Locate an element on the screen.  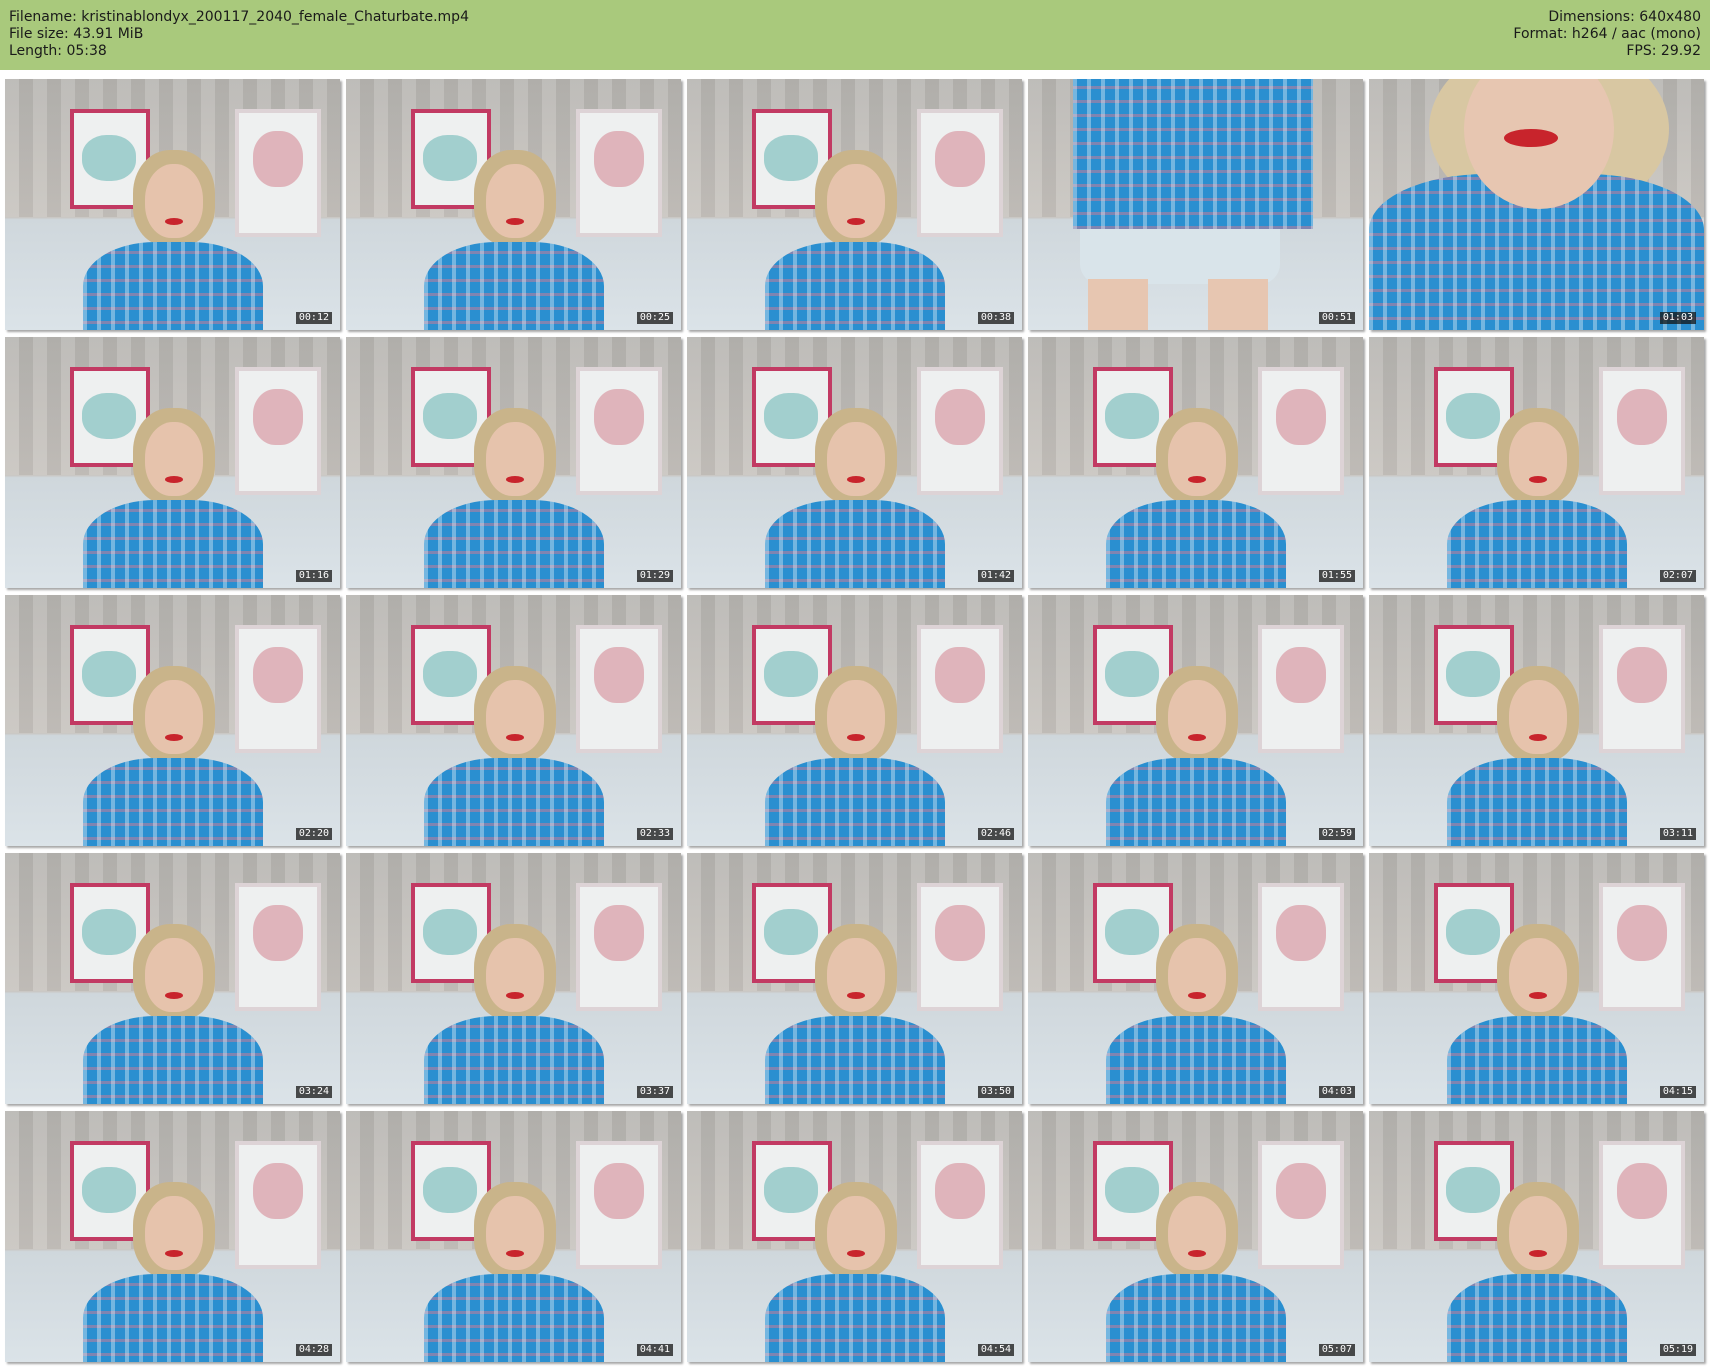
video-thumbnail: 00:12 is located at coordinates (172, 204).